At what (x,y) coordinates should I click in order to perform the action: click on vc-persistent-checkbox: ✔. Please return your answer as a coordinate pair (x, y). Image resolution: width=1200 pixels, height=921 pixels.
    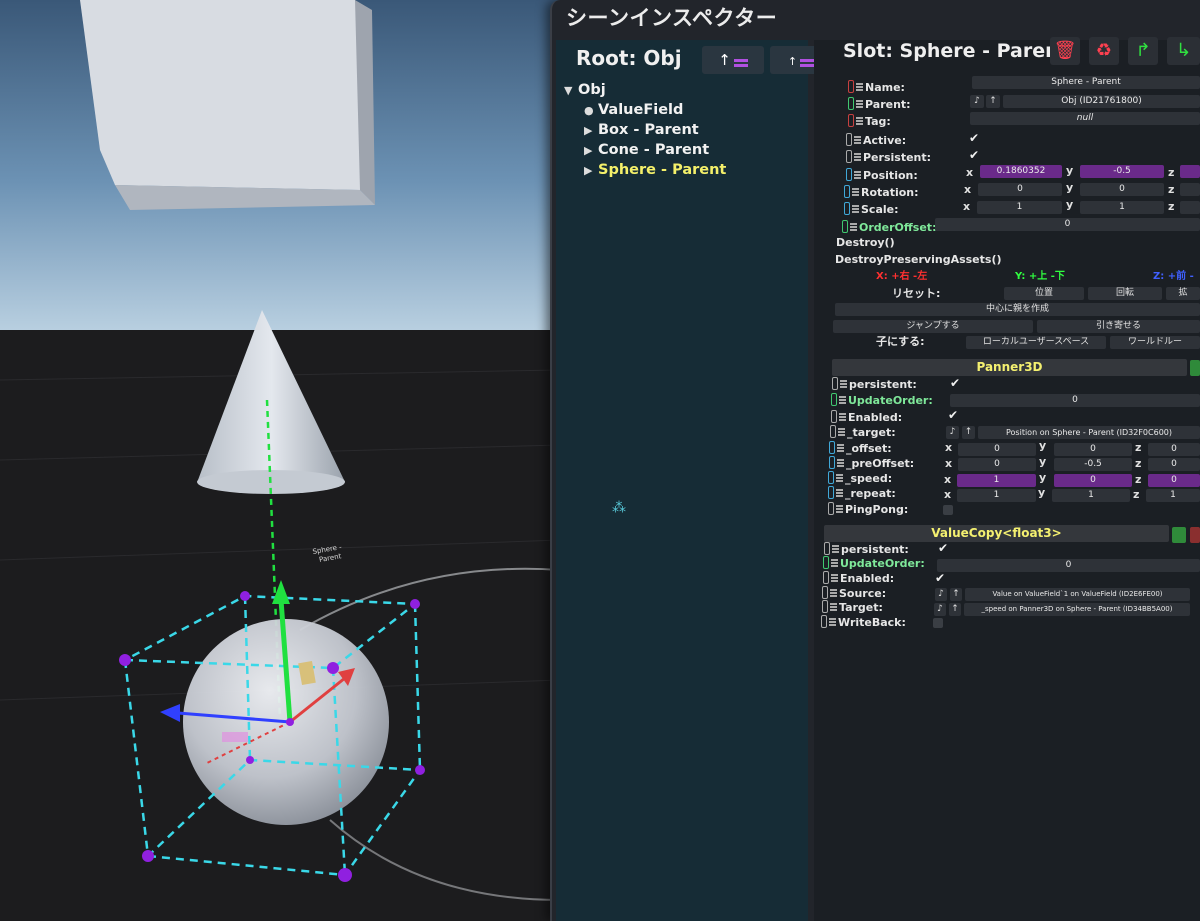
    Looking at the image, I should click on (943, 548).